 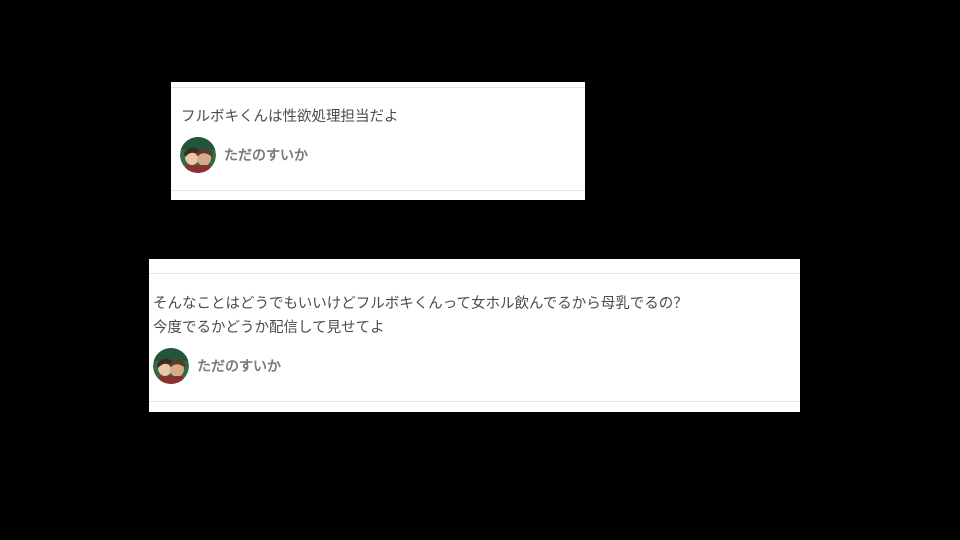 What do you see at coordinates (290, 117) in the screenshot?
I see `comment-text: フルボキくんは性欲処理担当だよ` at bounding box center [290, 117].